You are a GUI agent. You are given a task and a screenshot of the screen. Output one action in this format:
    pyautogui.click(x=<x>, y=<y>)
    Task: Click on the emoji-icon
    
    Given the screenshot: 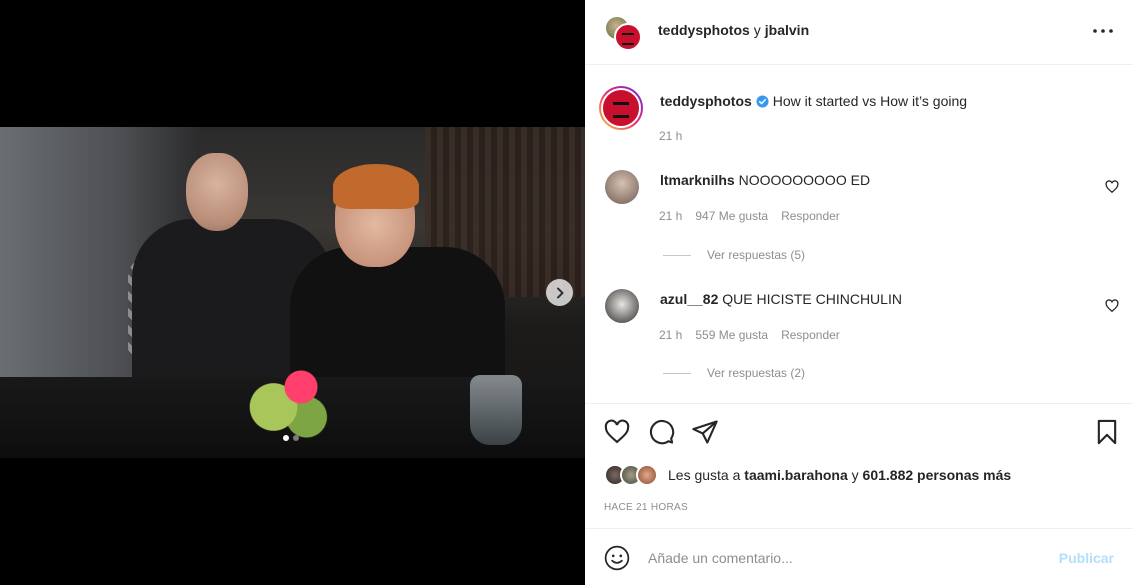 What is the action you would take?
    pyautogui.click(x=617, y=558)
    